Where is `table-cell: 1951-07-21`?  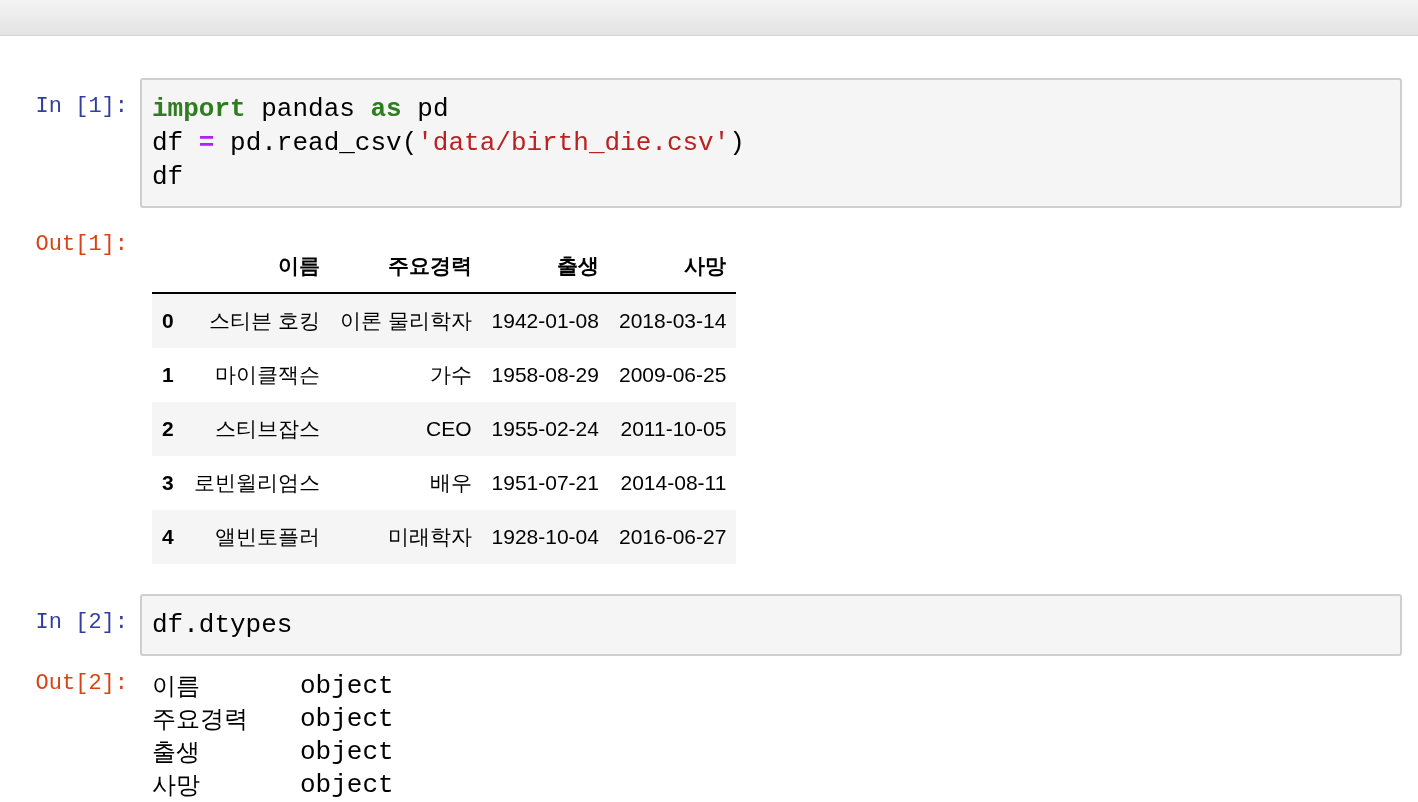
table-cell: 1951-07-21 is located at coordinates (545, 483).